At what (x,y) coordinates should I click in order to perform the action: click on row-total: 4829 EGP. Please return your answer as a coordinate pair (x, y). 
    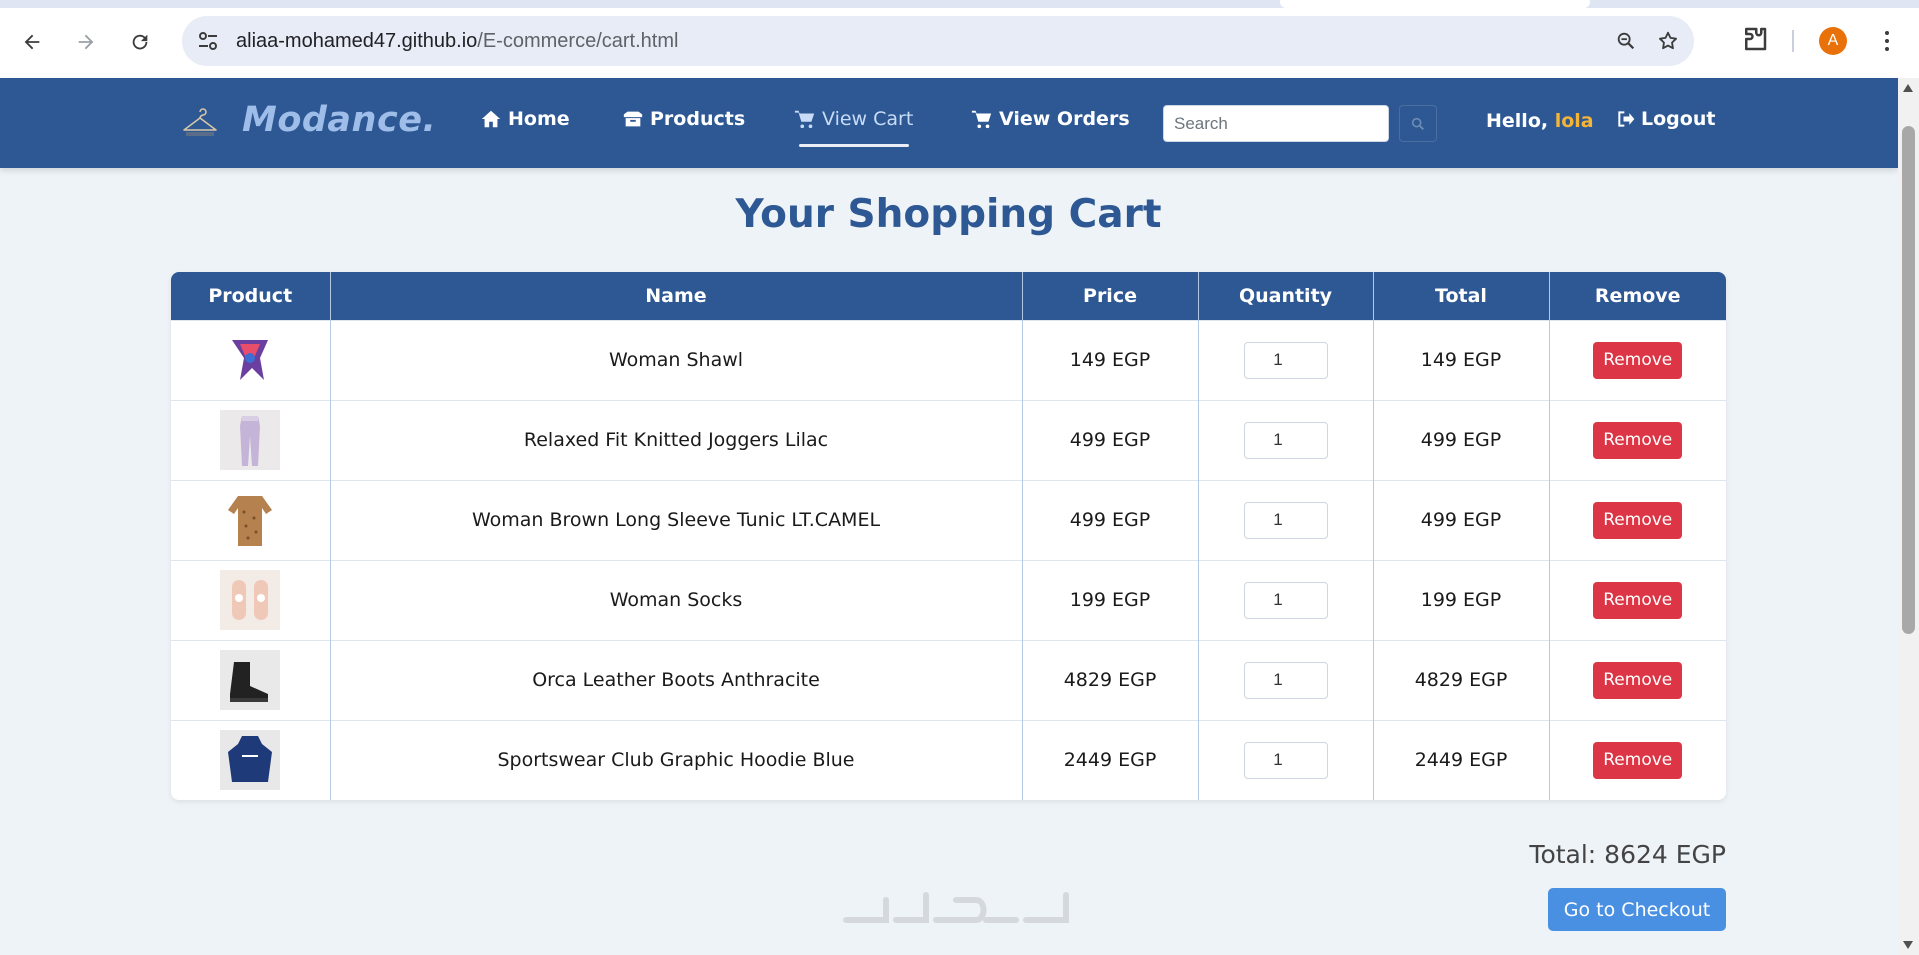
    Looking at the image, I should click on (1461, 679).